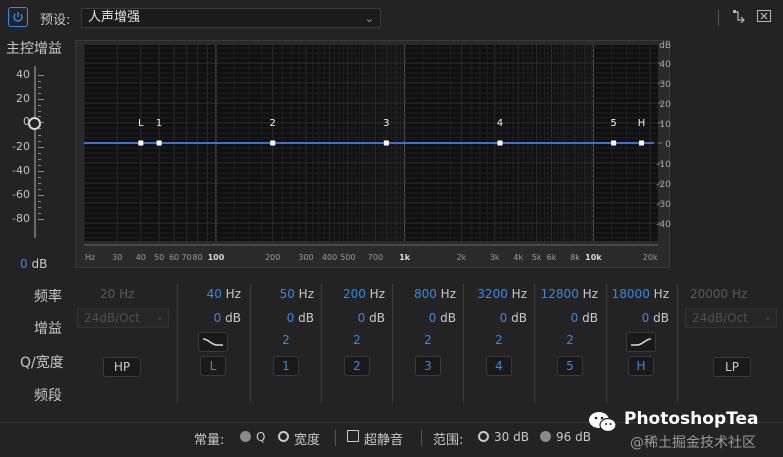  Describe the element at coordinates (122, 367) in the screenshot. I see `hp-button: HP` at that location.